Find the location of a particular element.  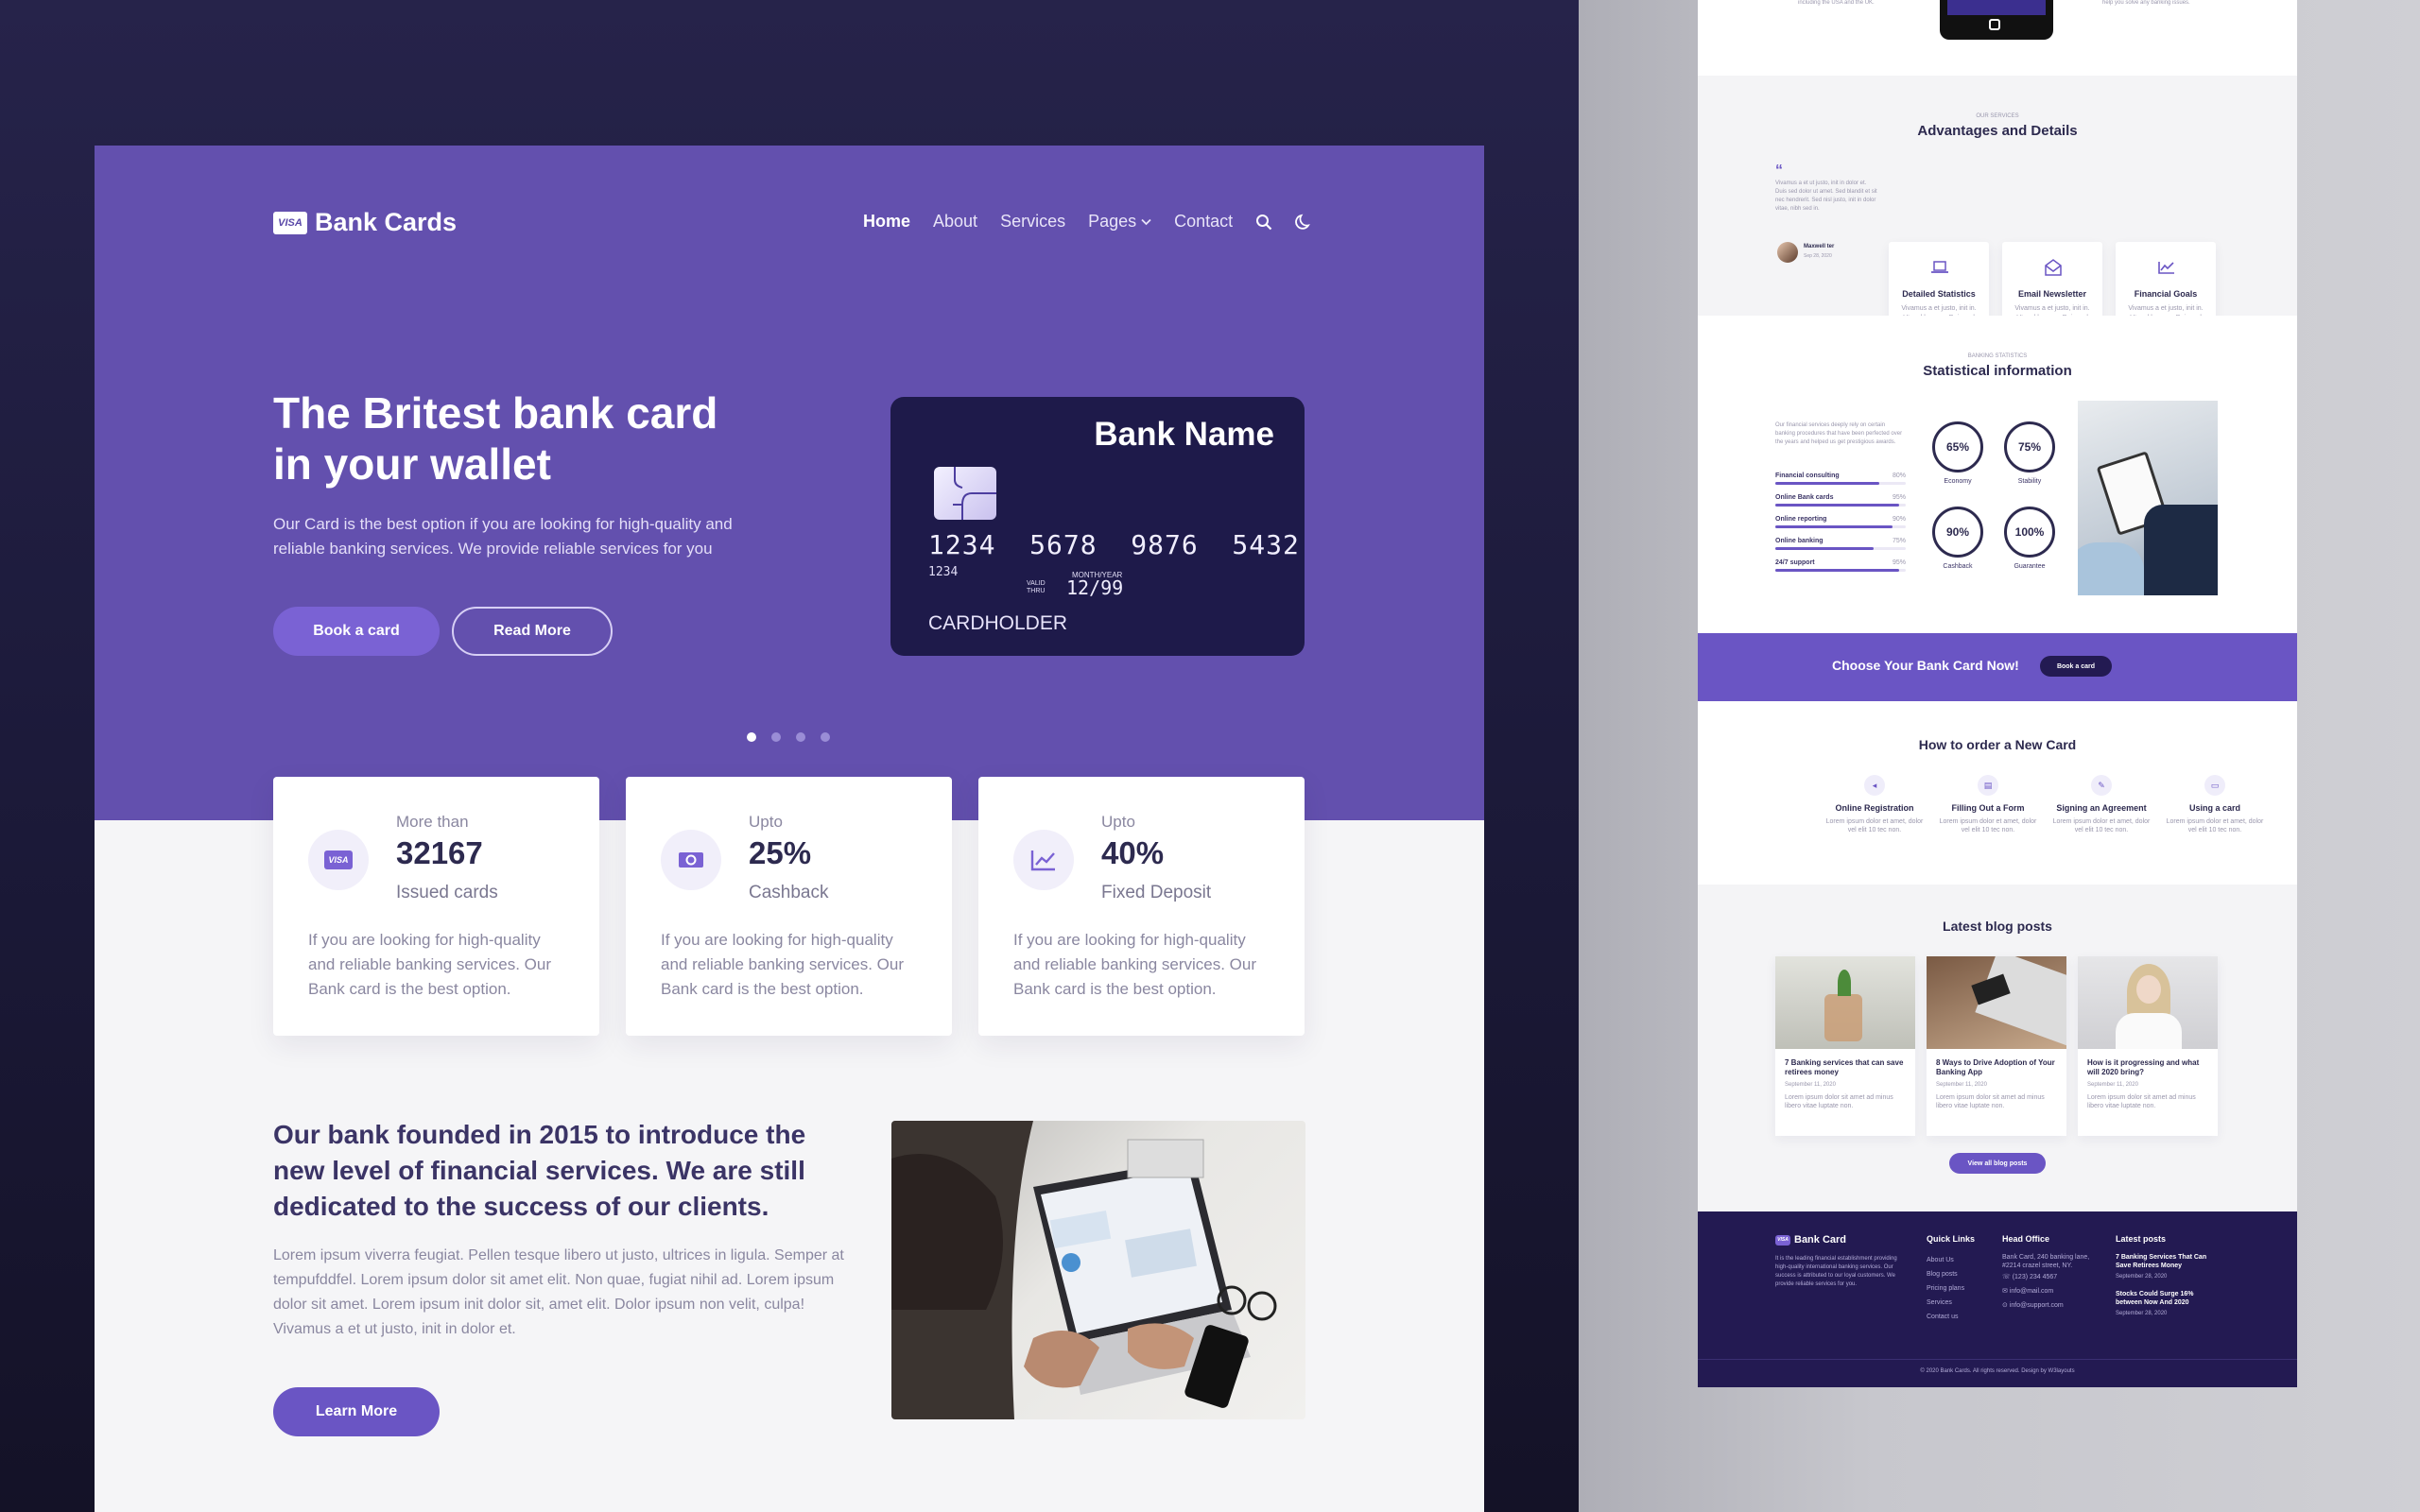

statistics-eyebrow: BANKING STATISTICS is located at coordinates (1998, 356).